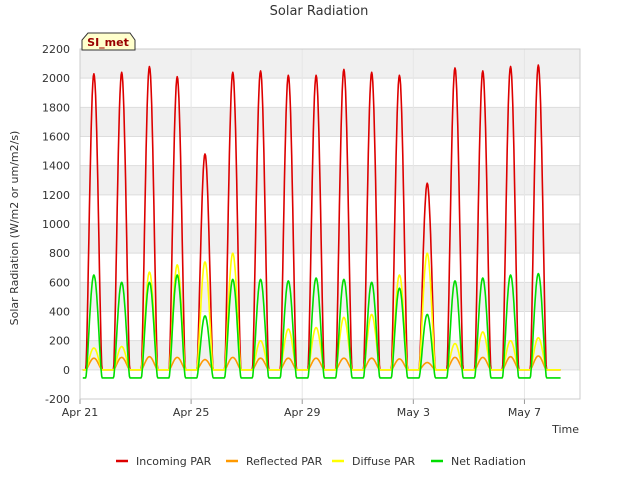  Describe the element at coordinates (413, 412) in the screenshot. I see `x-tick-label: May 3` at that location.